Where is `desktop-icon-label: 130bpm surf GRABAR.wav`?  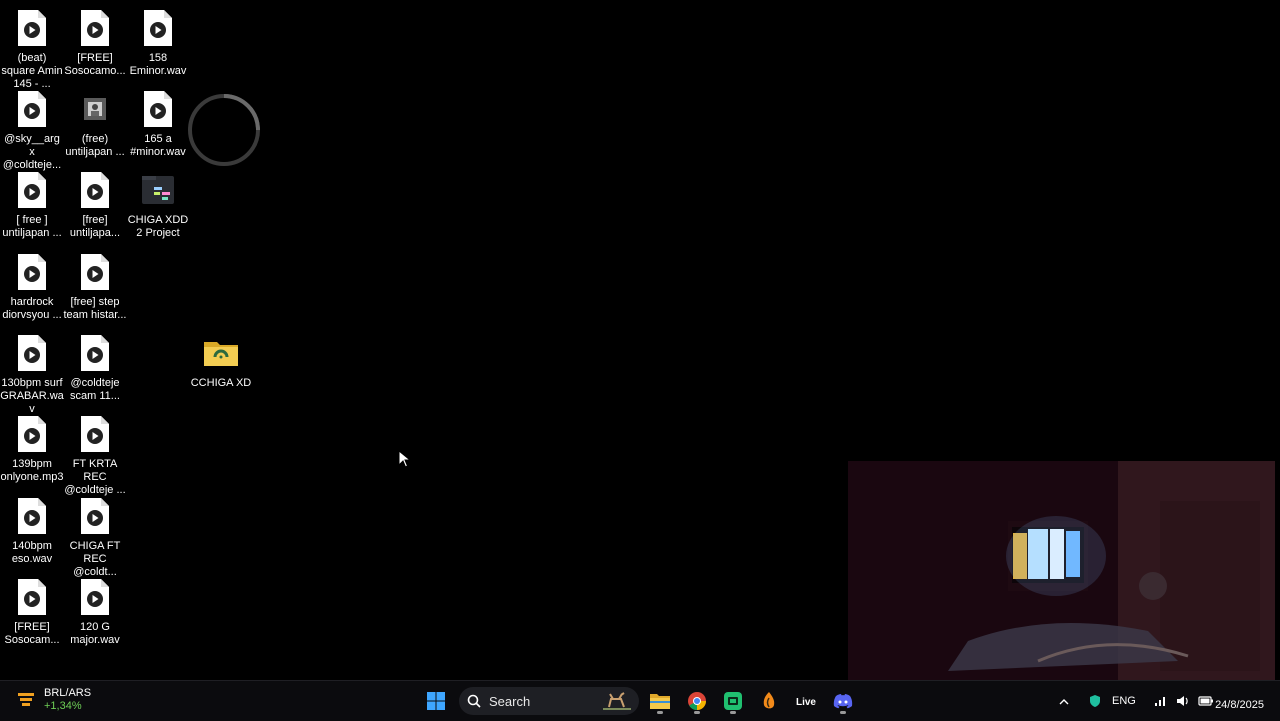 desktop-icon-label: 130bpm surf GRABAR.wav is located at coordinates (32, 396).